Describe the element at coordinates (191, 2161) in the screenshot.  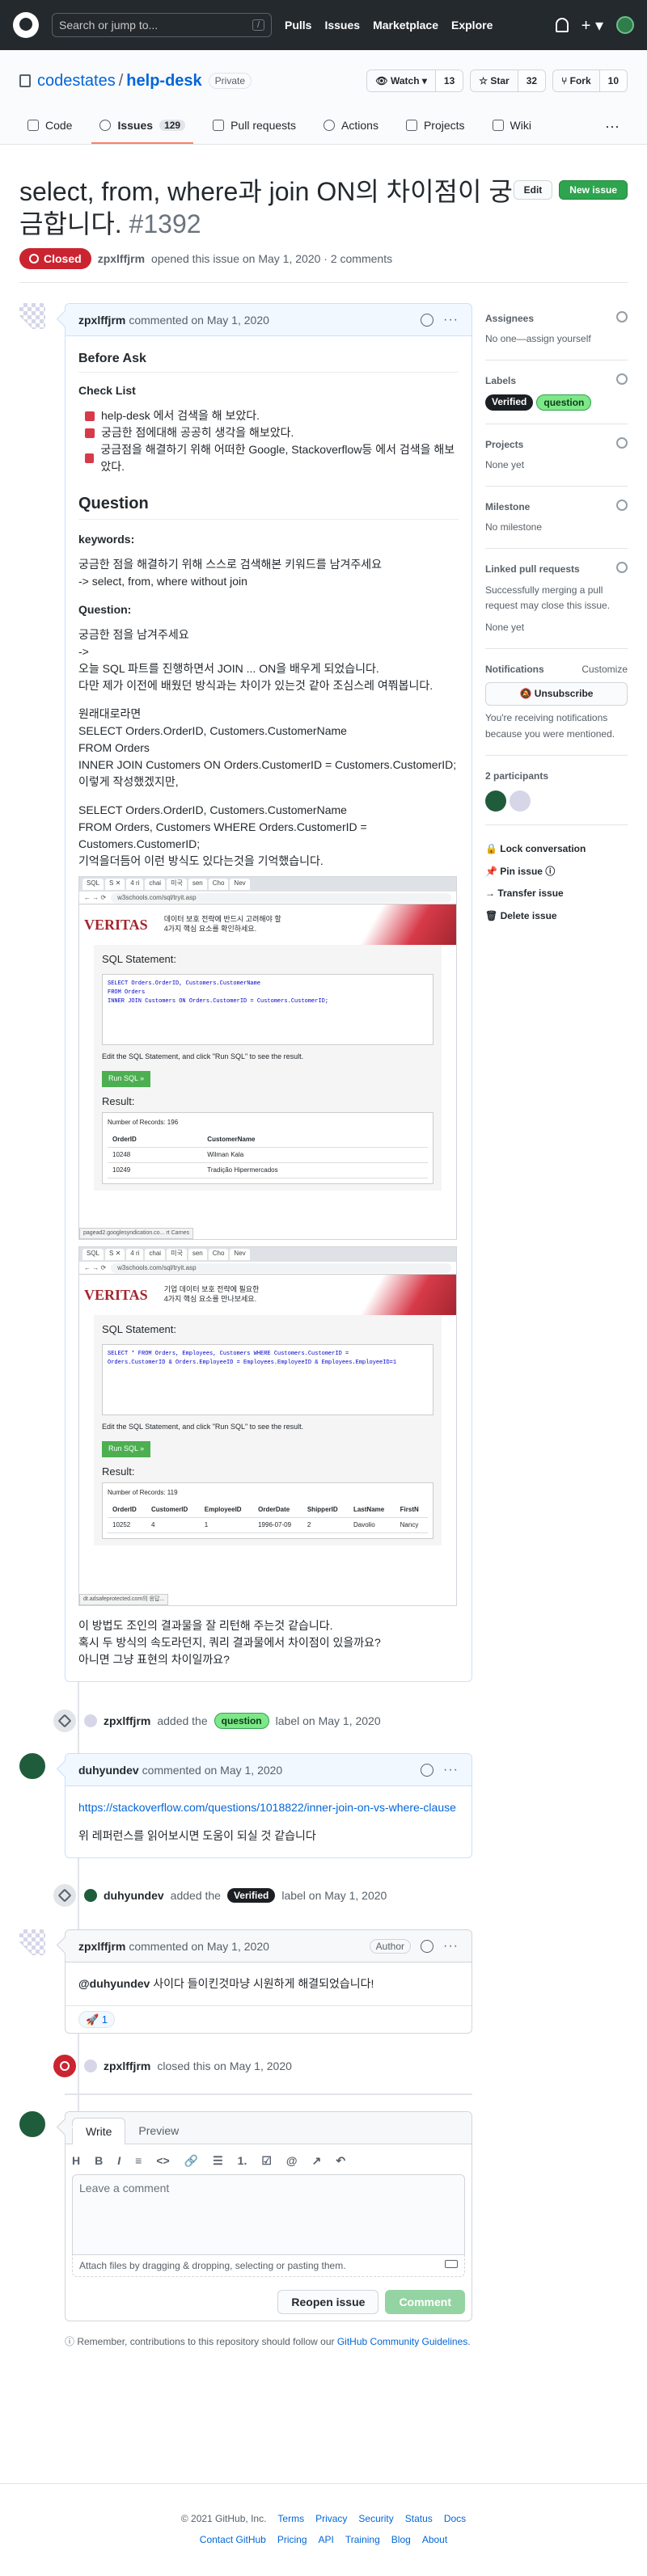
I see `link-icon: 🔗` at that location.